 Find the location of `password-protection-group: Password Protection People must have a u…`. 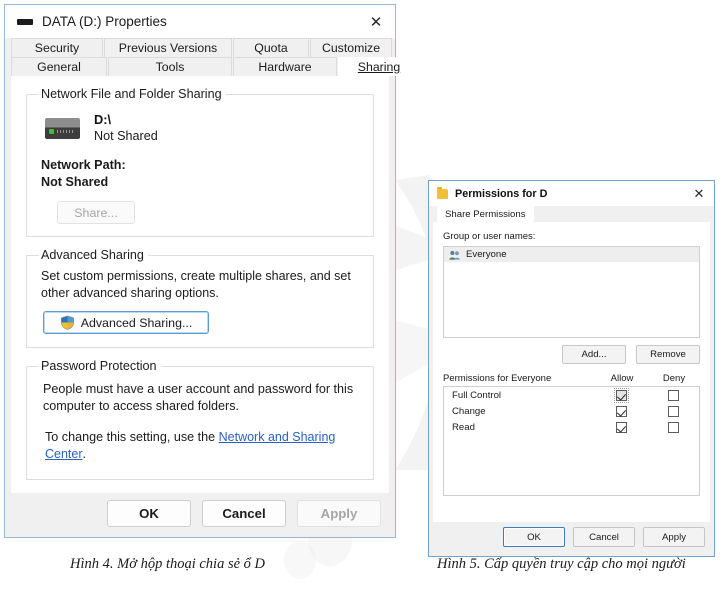

password-protection-group: Password Protection People must have a u… is located at coordinates (200, 419).